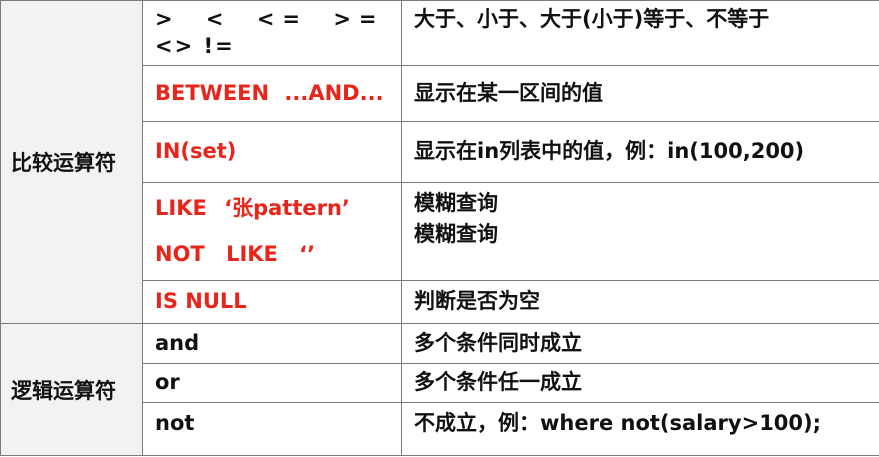 This screenshot has width=879, height=457. I want to click on description-text: 判断是否为空, so click(477, 301).